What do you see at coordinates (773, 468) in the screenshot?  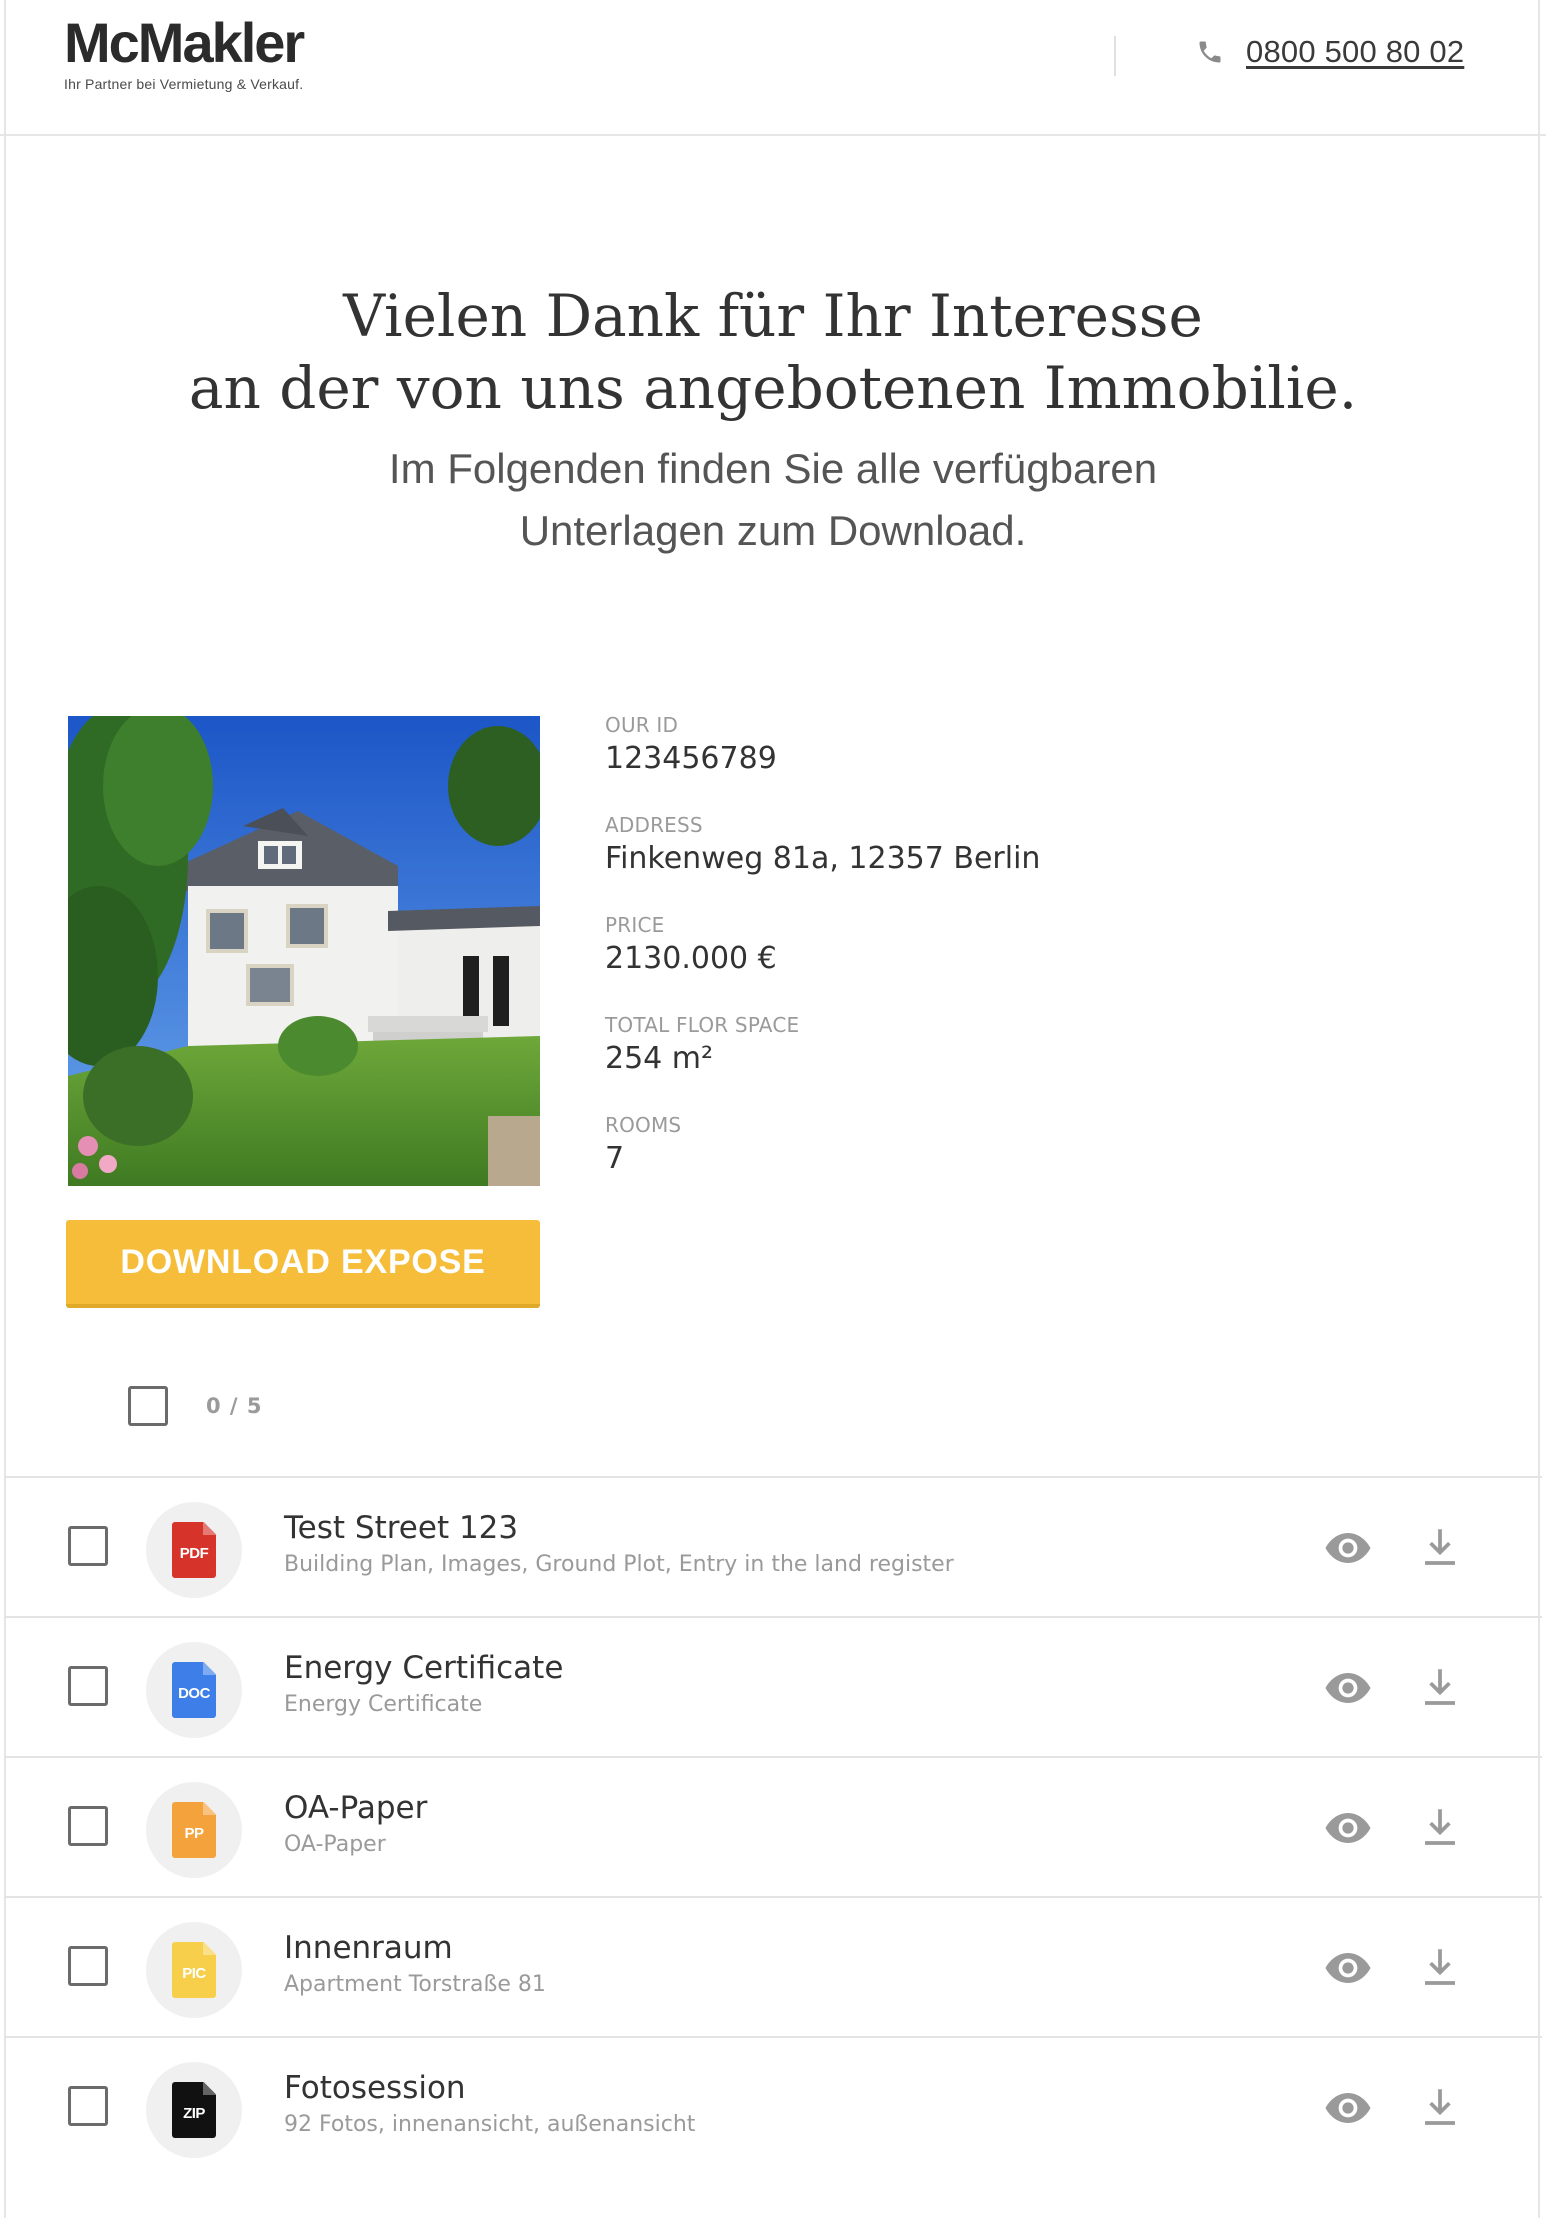 I see `hero-sub-line1: Im Folgenden finden Sie alle verfügbaren` at bounding box center [773, 468].